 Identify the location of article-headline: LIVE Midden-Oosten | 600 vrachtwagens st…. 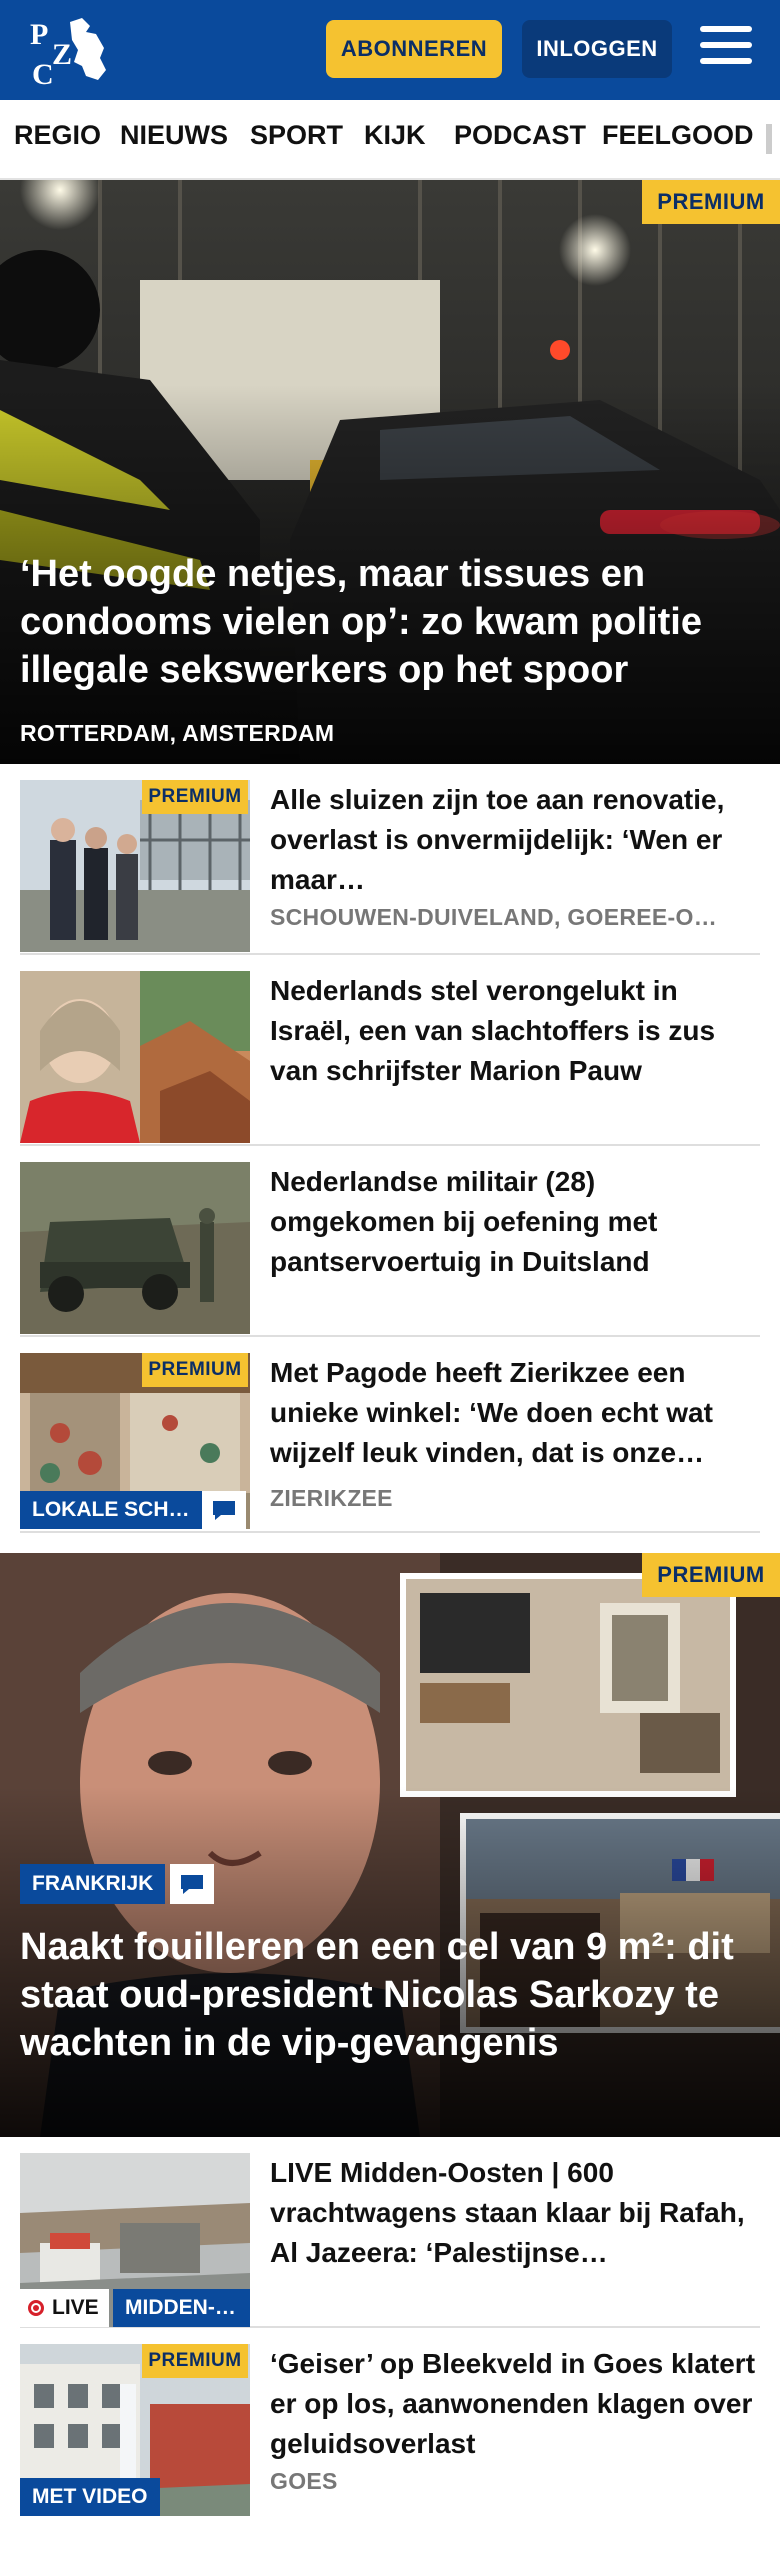
(515, 2213).